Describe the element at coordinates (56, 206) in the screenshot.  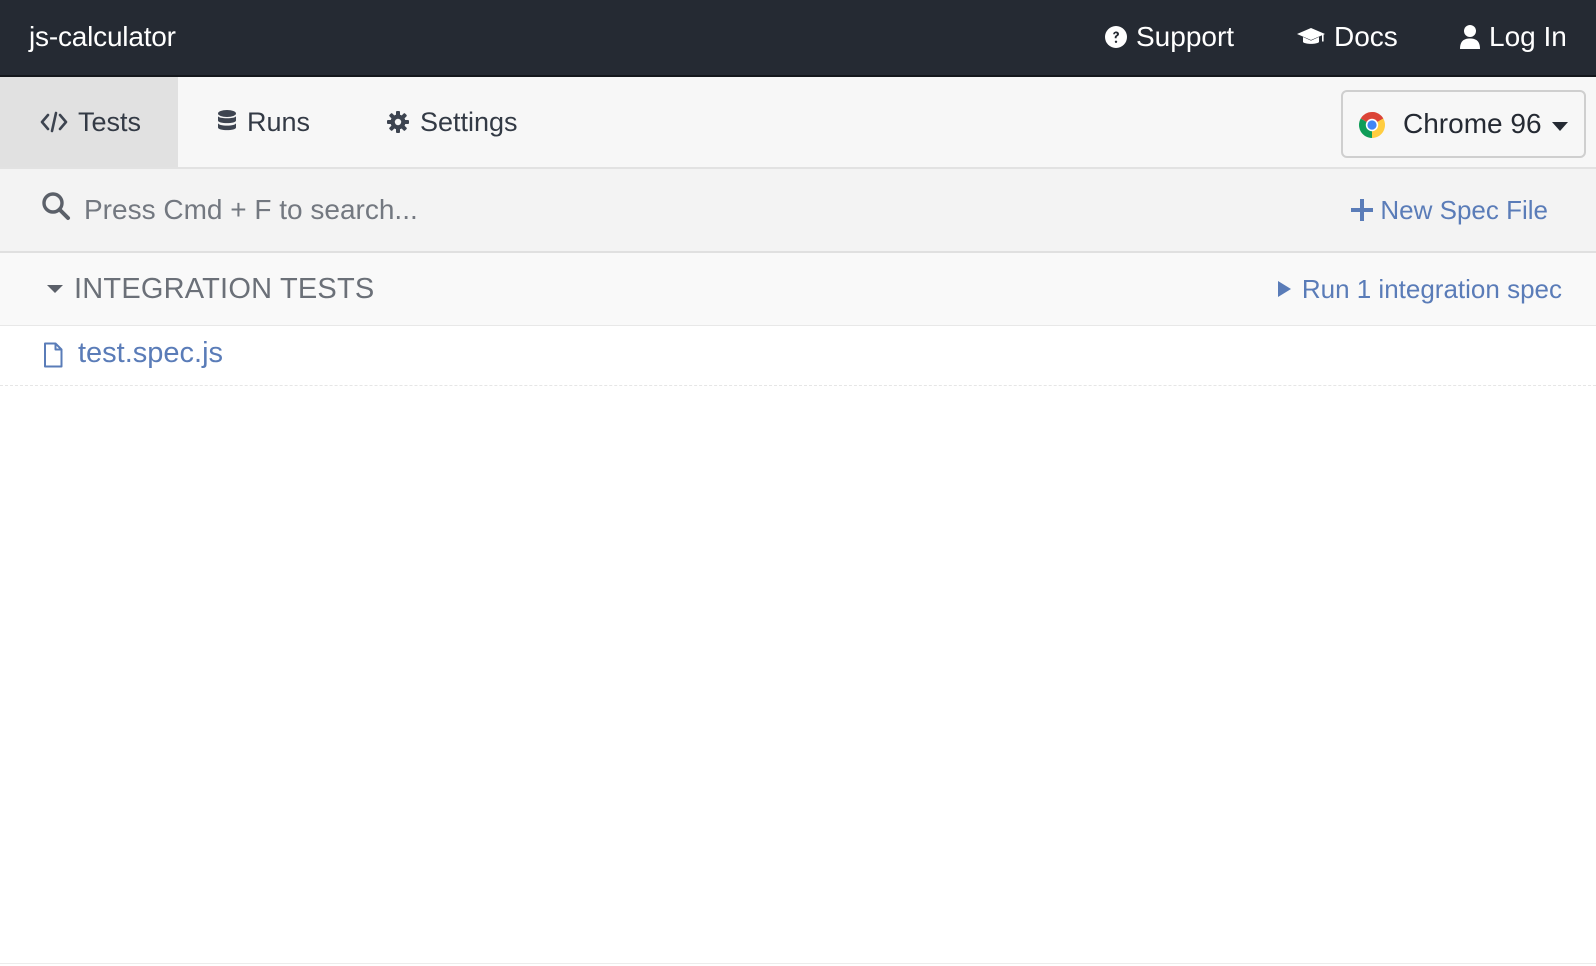
I see `search-icon` at that location.